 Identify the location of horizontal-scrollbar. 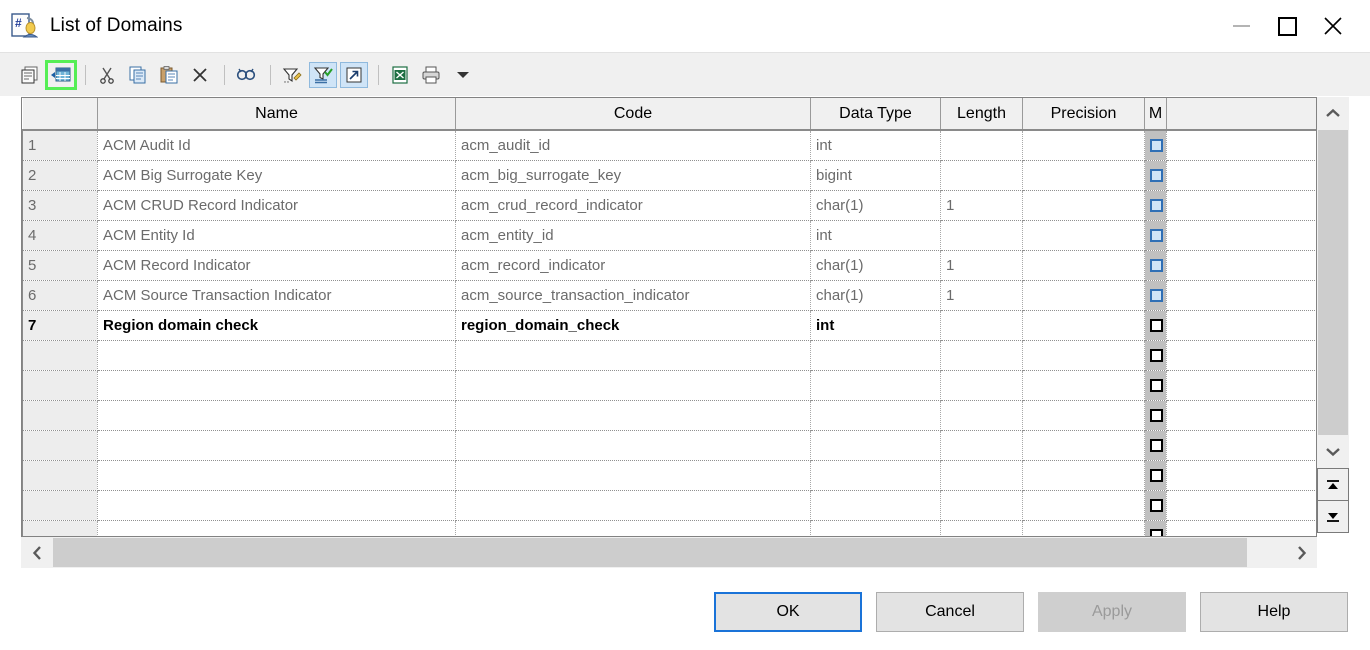
(669, 552).